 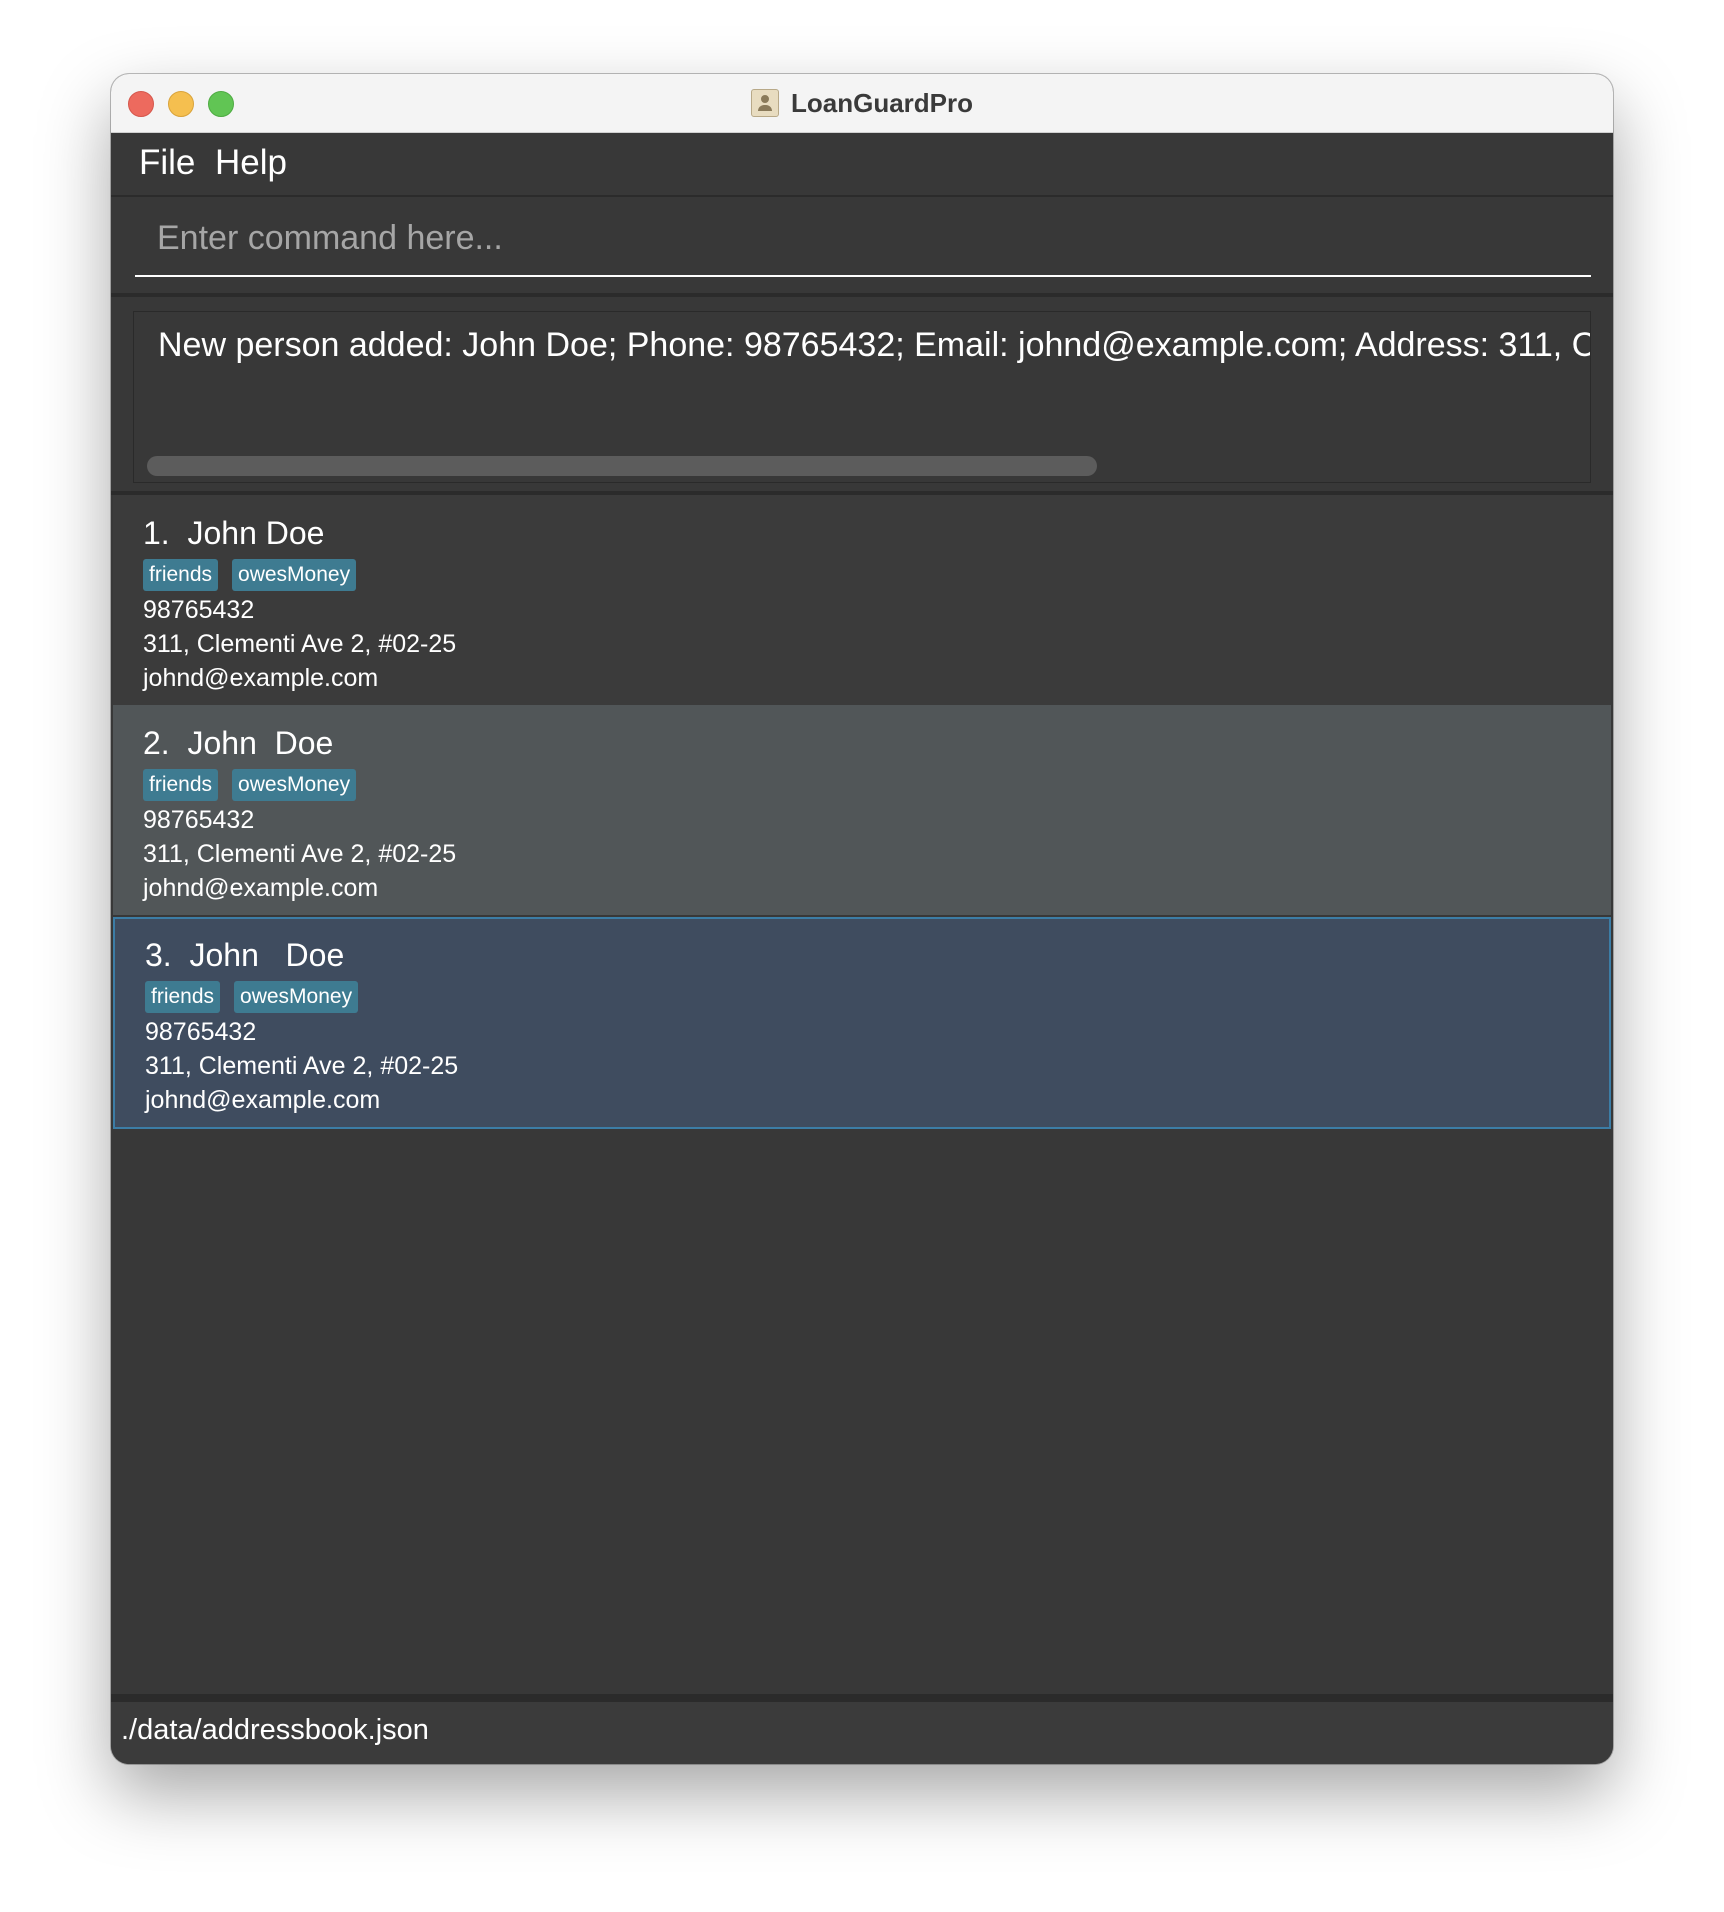 What do you see at coordinates (158, 955) in the screenshot?
I see `person-index: 3.` at bounding box center [158, 955].